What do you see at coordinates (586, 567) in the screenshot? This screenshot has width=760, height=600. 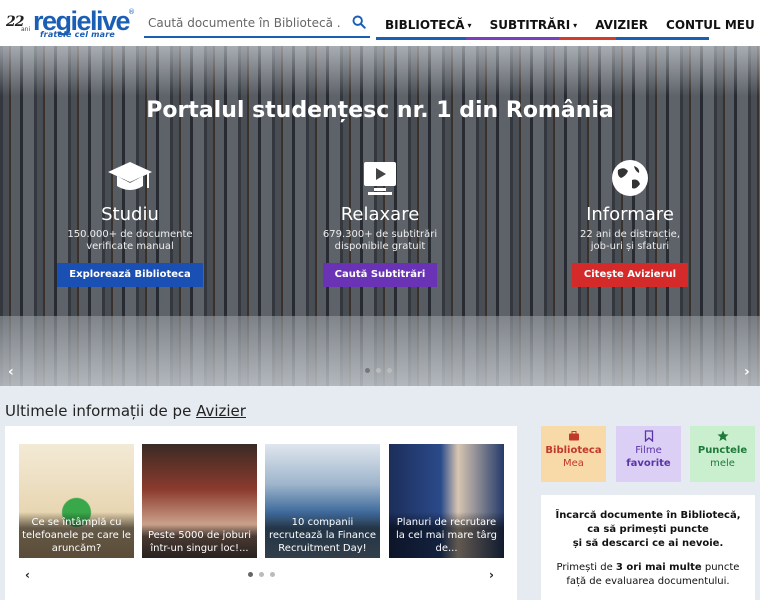 I see `promo-line4-pre: Primești de` at bounding box center [586, 567].